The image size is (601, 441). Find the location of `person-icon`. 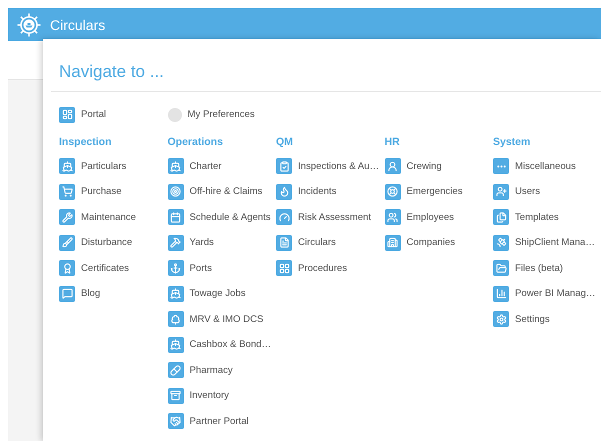

person-icon is located at coordinates (392, 166).